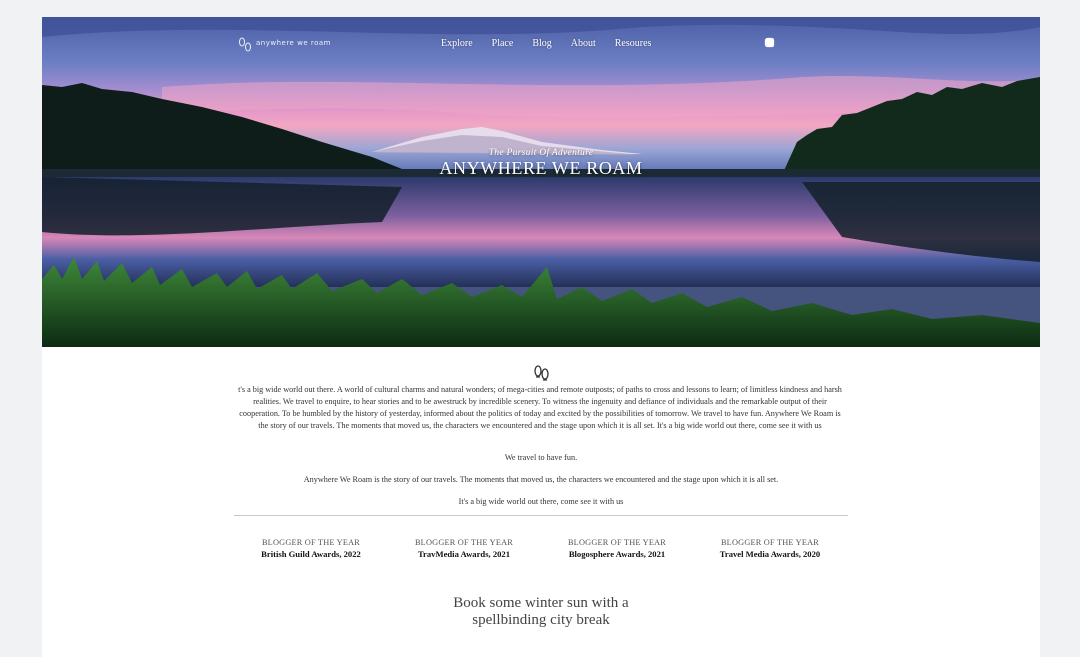  I want to click on nav-explore: Explore, so click(457, 43).